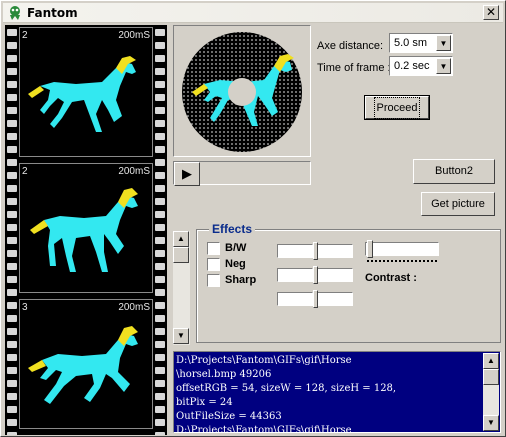  I want to click on time-of-frame-select: 0.2 sec ▼, so click(421, 66).